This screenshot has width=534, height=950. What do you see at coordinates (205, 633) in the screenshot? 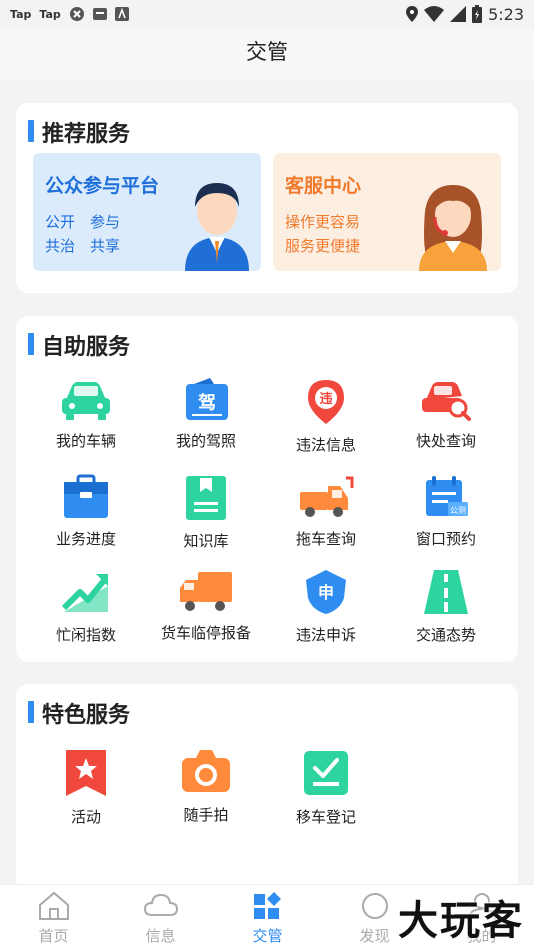
I see `grid-label: 货车临停报备` at bounding box center [205, 633].